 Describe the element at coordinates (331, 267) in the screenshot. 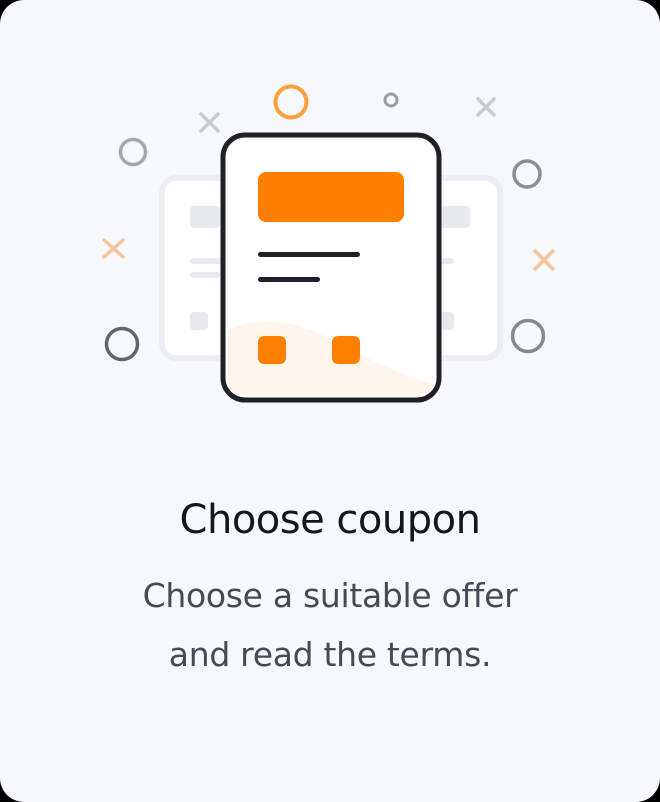

I see `coupon-document-icon` at that location.